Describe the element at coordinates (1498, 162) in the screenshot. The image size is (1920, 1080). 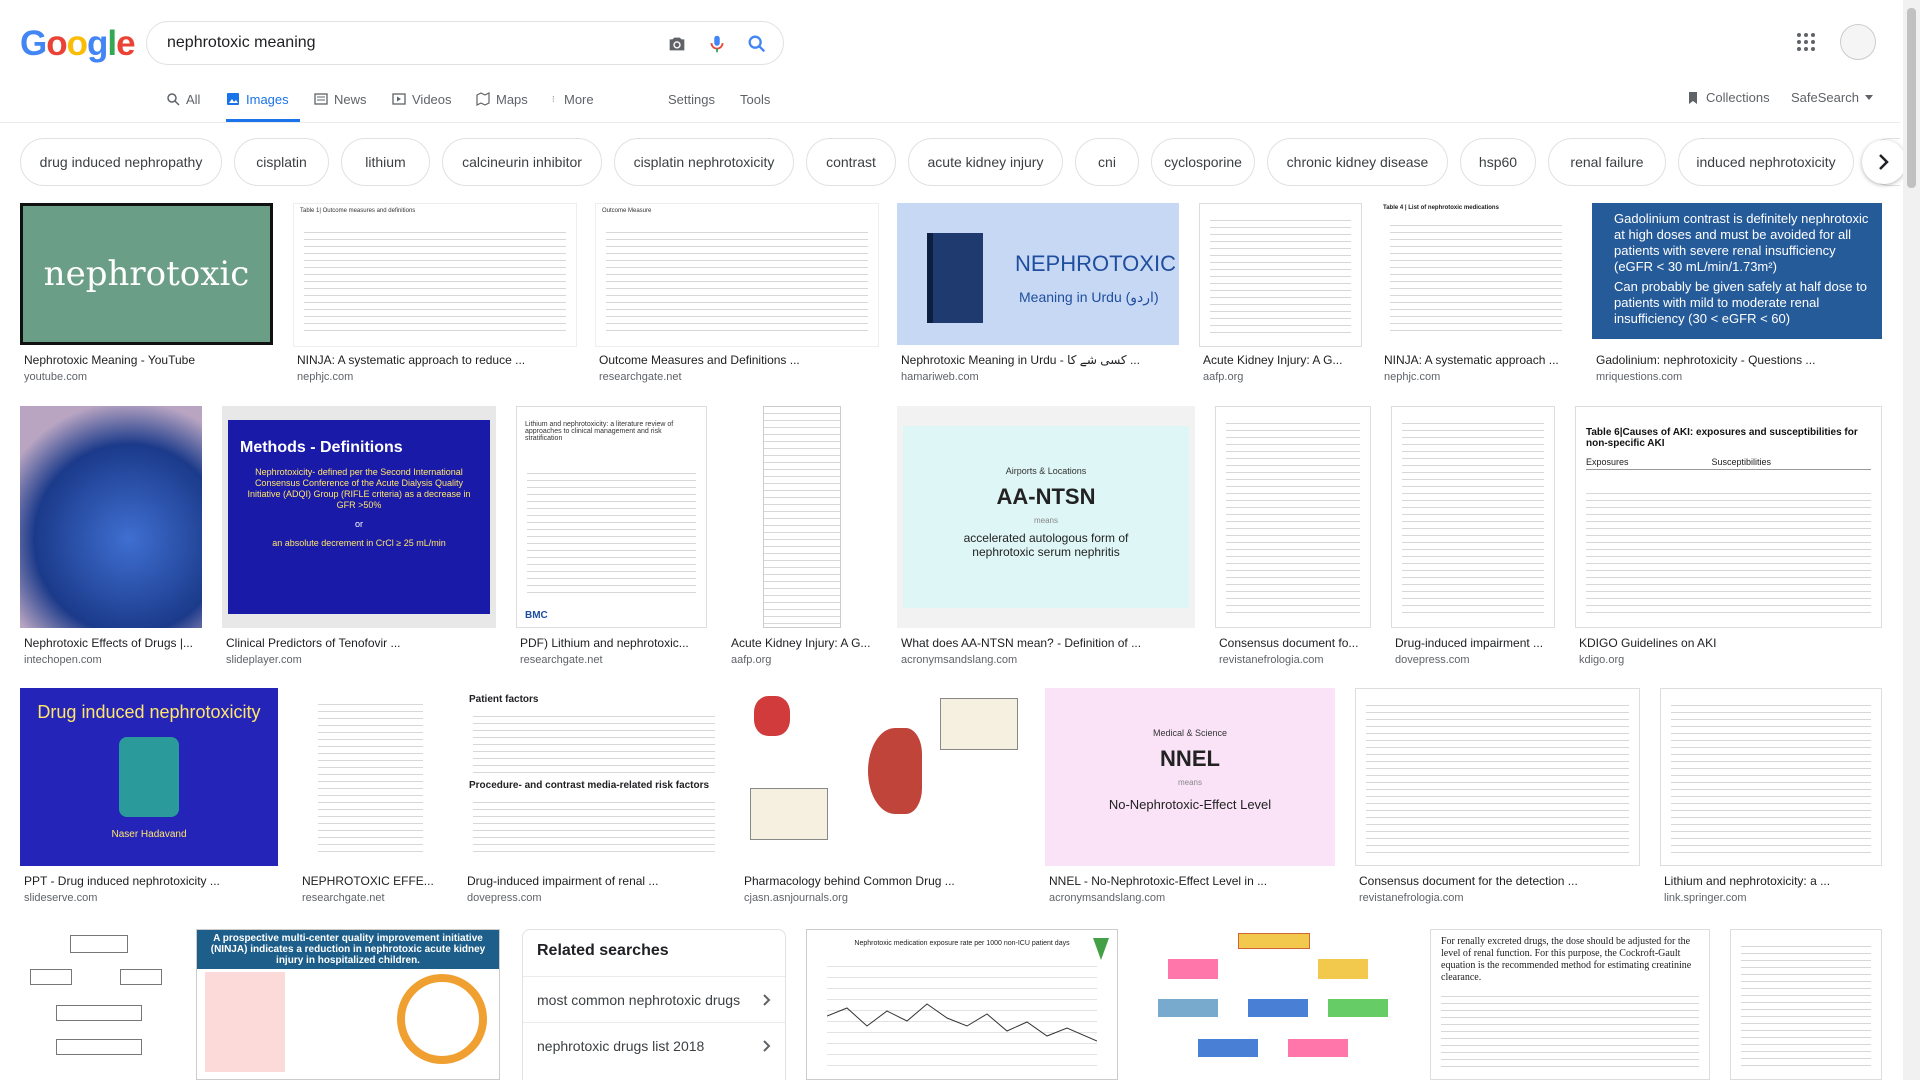
I see `chip: hsp60` at that location.